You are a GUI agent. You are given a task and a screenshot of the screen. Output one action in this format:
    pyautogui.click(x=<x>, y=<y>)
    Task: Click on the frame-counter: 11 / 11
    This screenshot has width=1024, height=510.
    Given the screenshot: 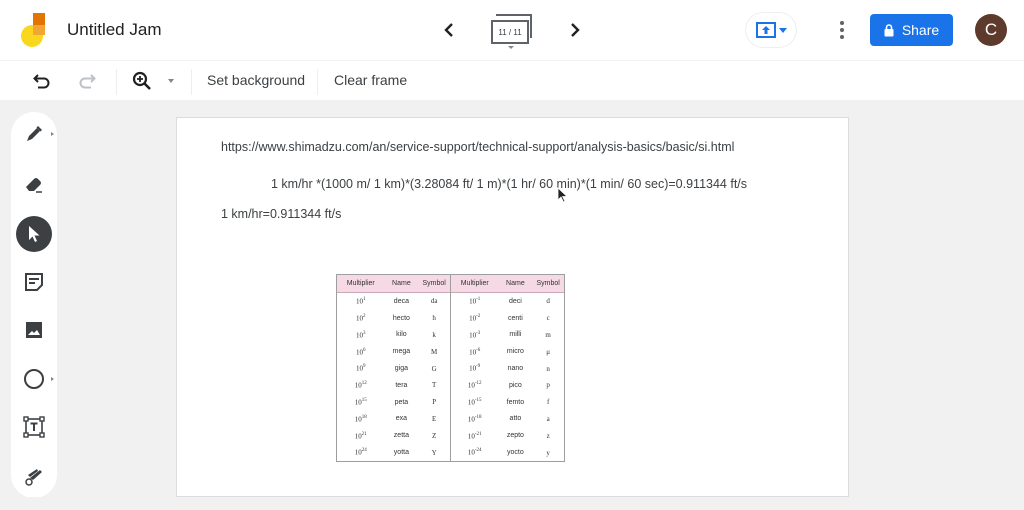 What is the action you would take?
    pyautogui.click(x=510, y=32)
    